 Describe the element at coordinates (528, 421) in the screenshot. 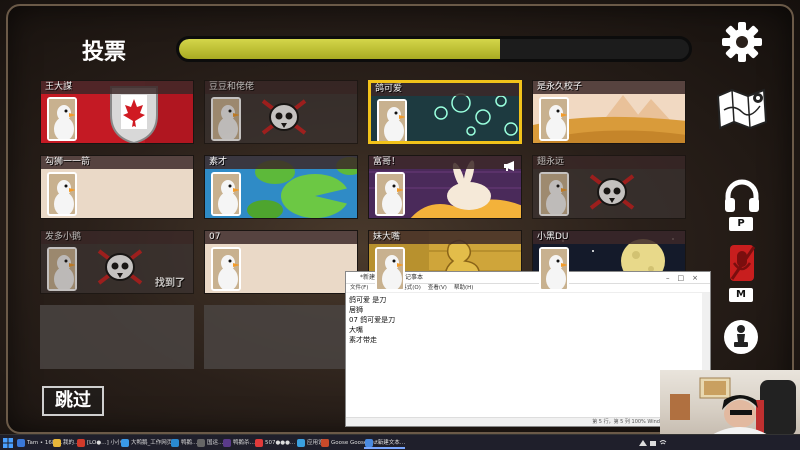

I see `notepad-status-bar: 第 5 行，第 5 列 100% Windows (CRLF) UTF-8` at that location.